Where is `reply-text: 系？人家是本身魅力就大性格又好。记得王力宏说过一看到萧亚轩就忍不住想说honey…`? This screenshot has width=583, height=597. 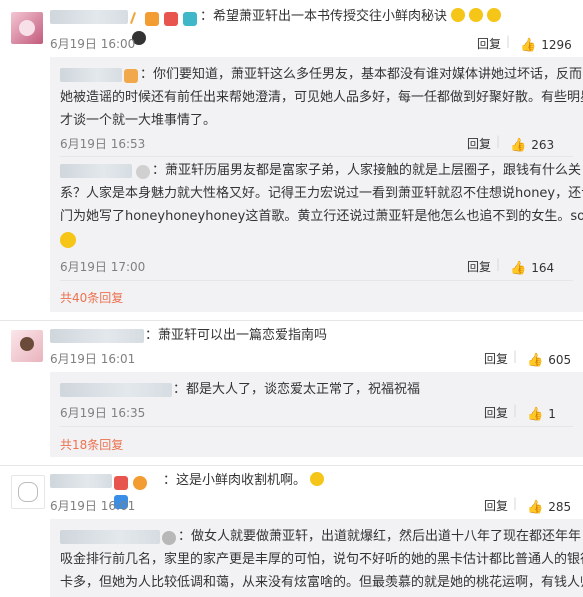
reply-text: 系？人家是本身魅力就大性格又好。记得王力宏说过一看到萧亚轩就忍不住想说honey… is located at coordinates (321, 193).